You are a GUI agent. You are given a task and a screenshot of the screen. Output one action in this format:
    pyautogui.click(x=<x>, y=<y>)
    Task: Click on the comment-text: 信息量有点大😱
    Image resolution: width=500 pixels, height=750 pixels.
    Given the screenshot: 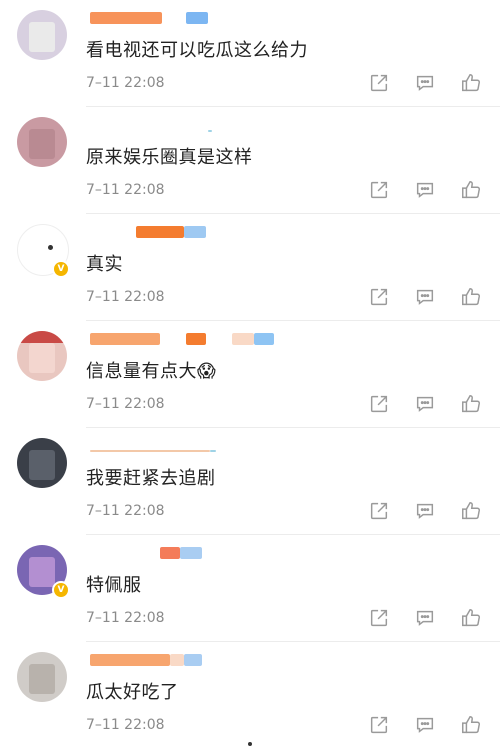 What is the action you would take?
    pyautogui.click(x=151, y=371)
    